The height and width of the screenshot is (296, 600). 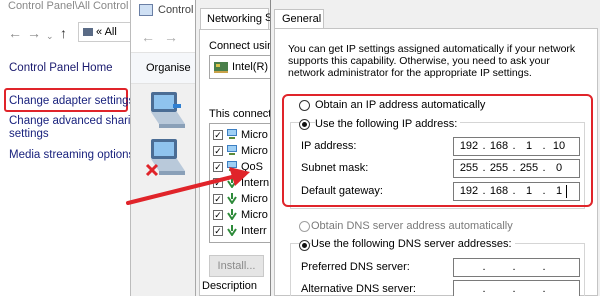 I want to click on item-label: Intern, so click(x=255, y=183).